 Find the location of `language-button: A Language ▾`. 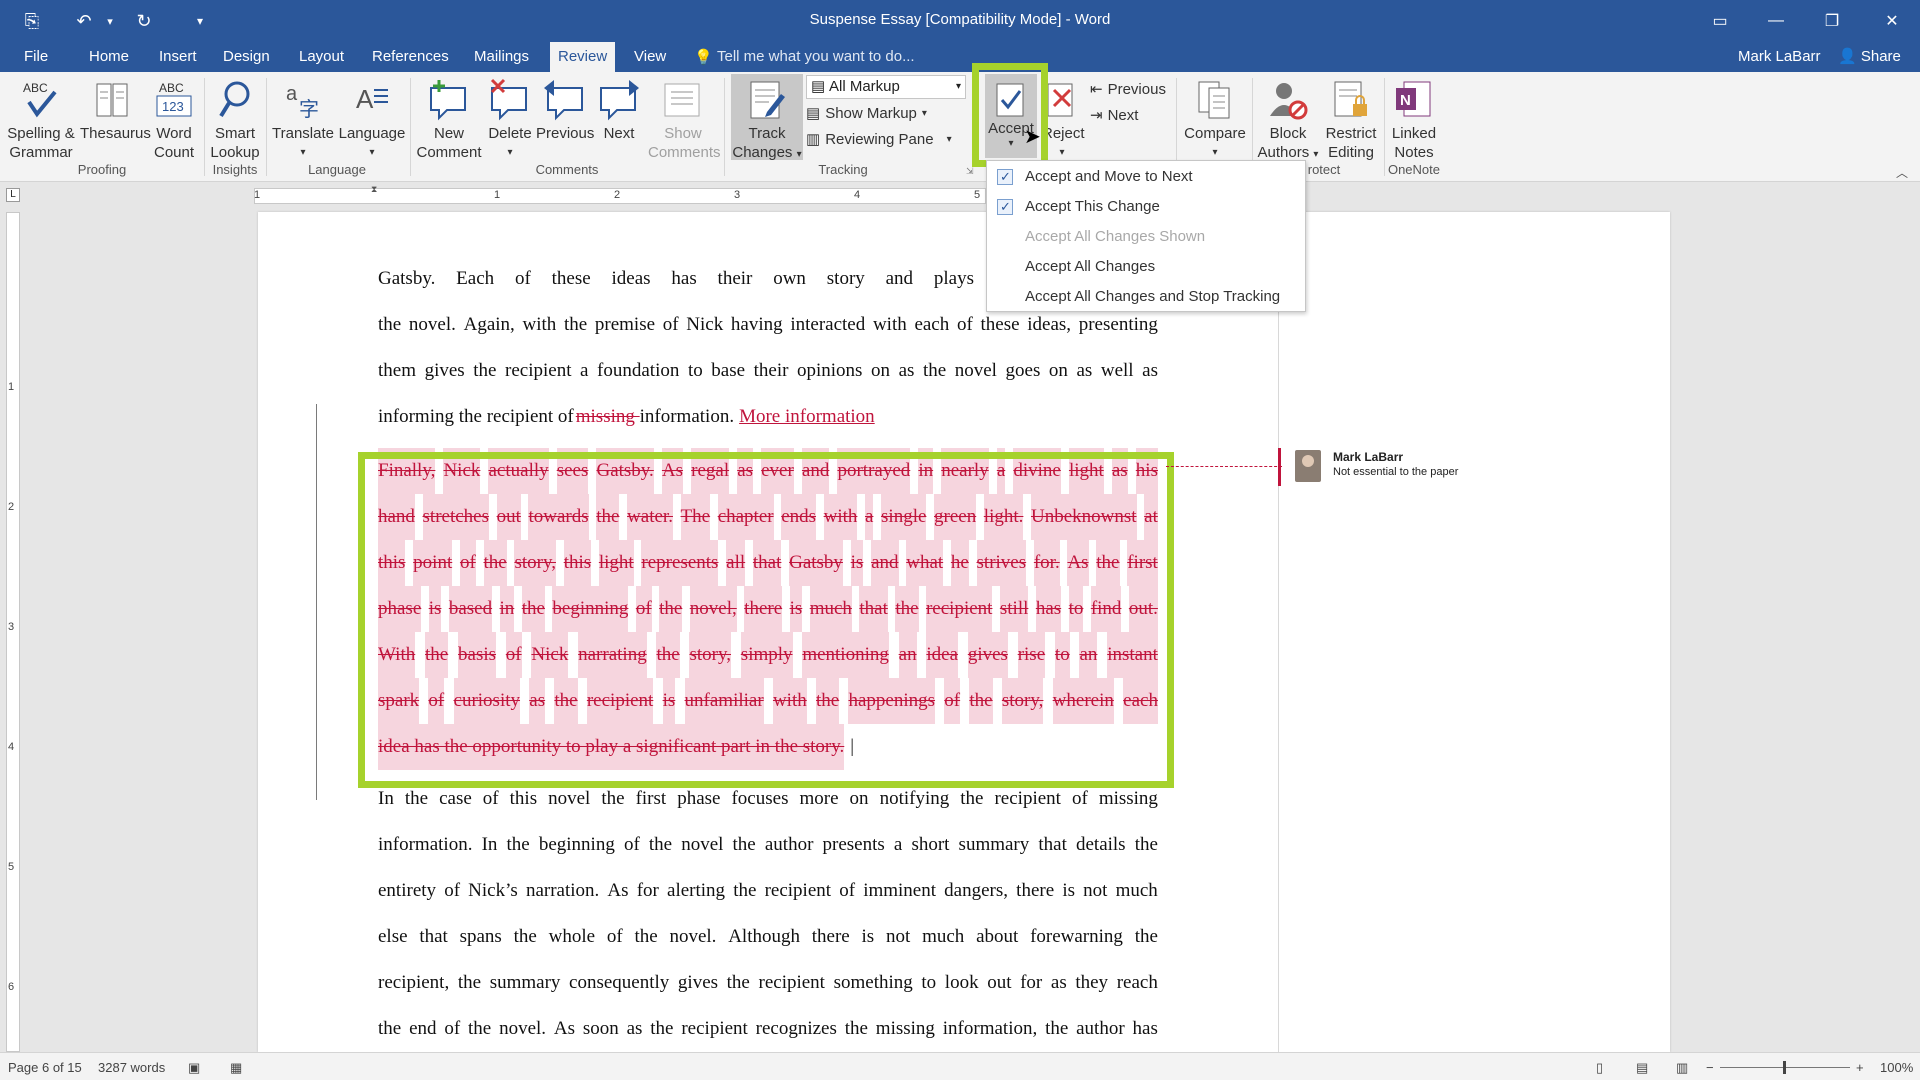

language-button: A Language ▾ is located at coordinates (372, 119).